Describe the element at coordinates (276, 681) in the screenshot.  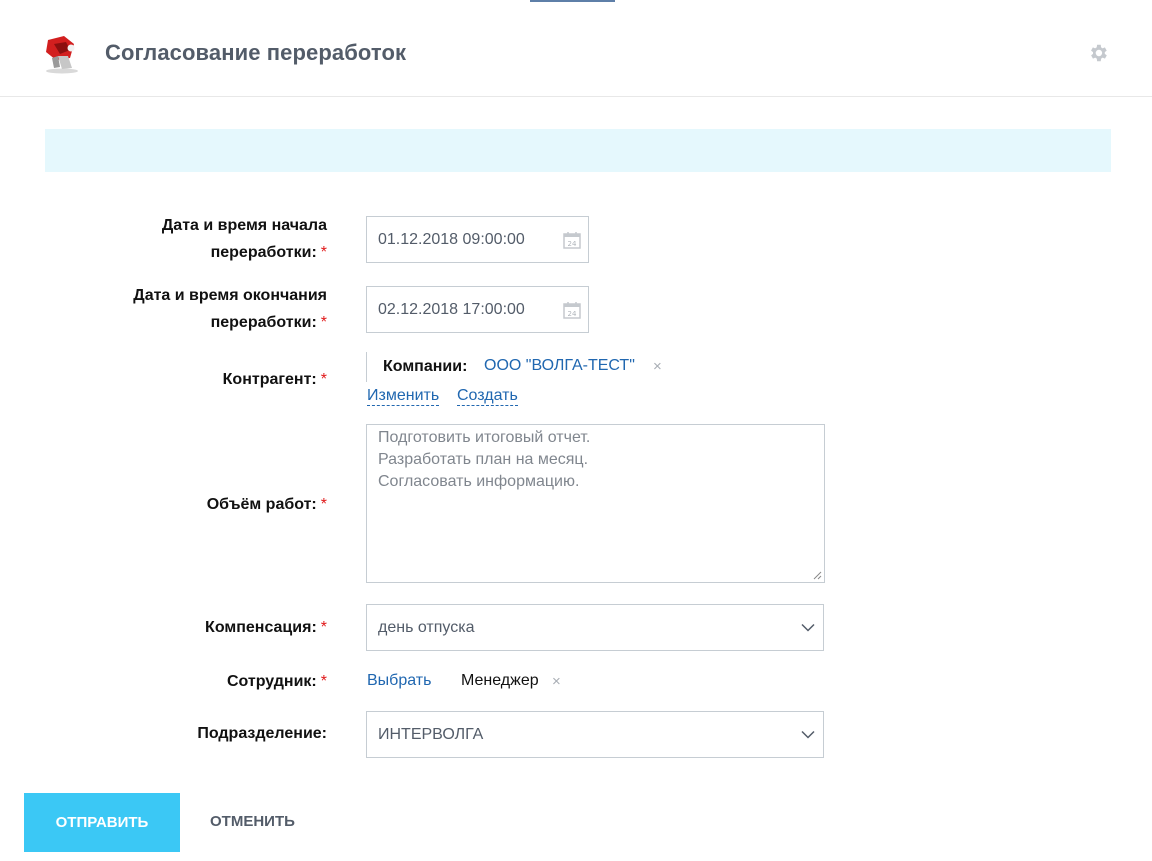
I see `employee-label: Сотрудник: *` at that location.